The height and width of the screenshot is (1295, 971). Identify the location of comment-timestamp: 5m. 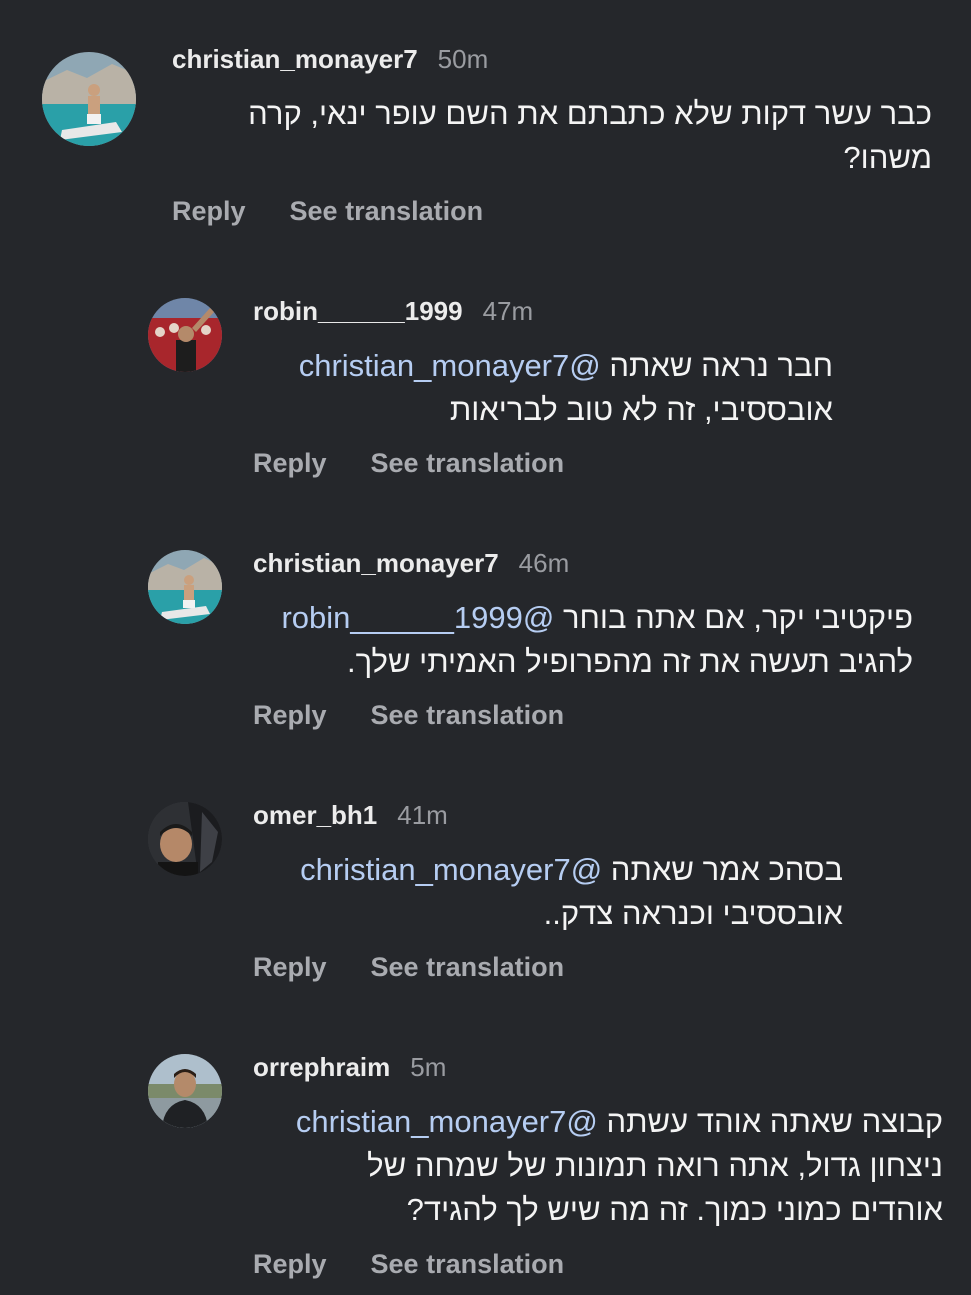
(428, 1067).